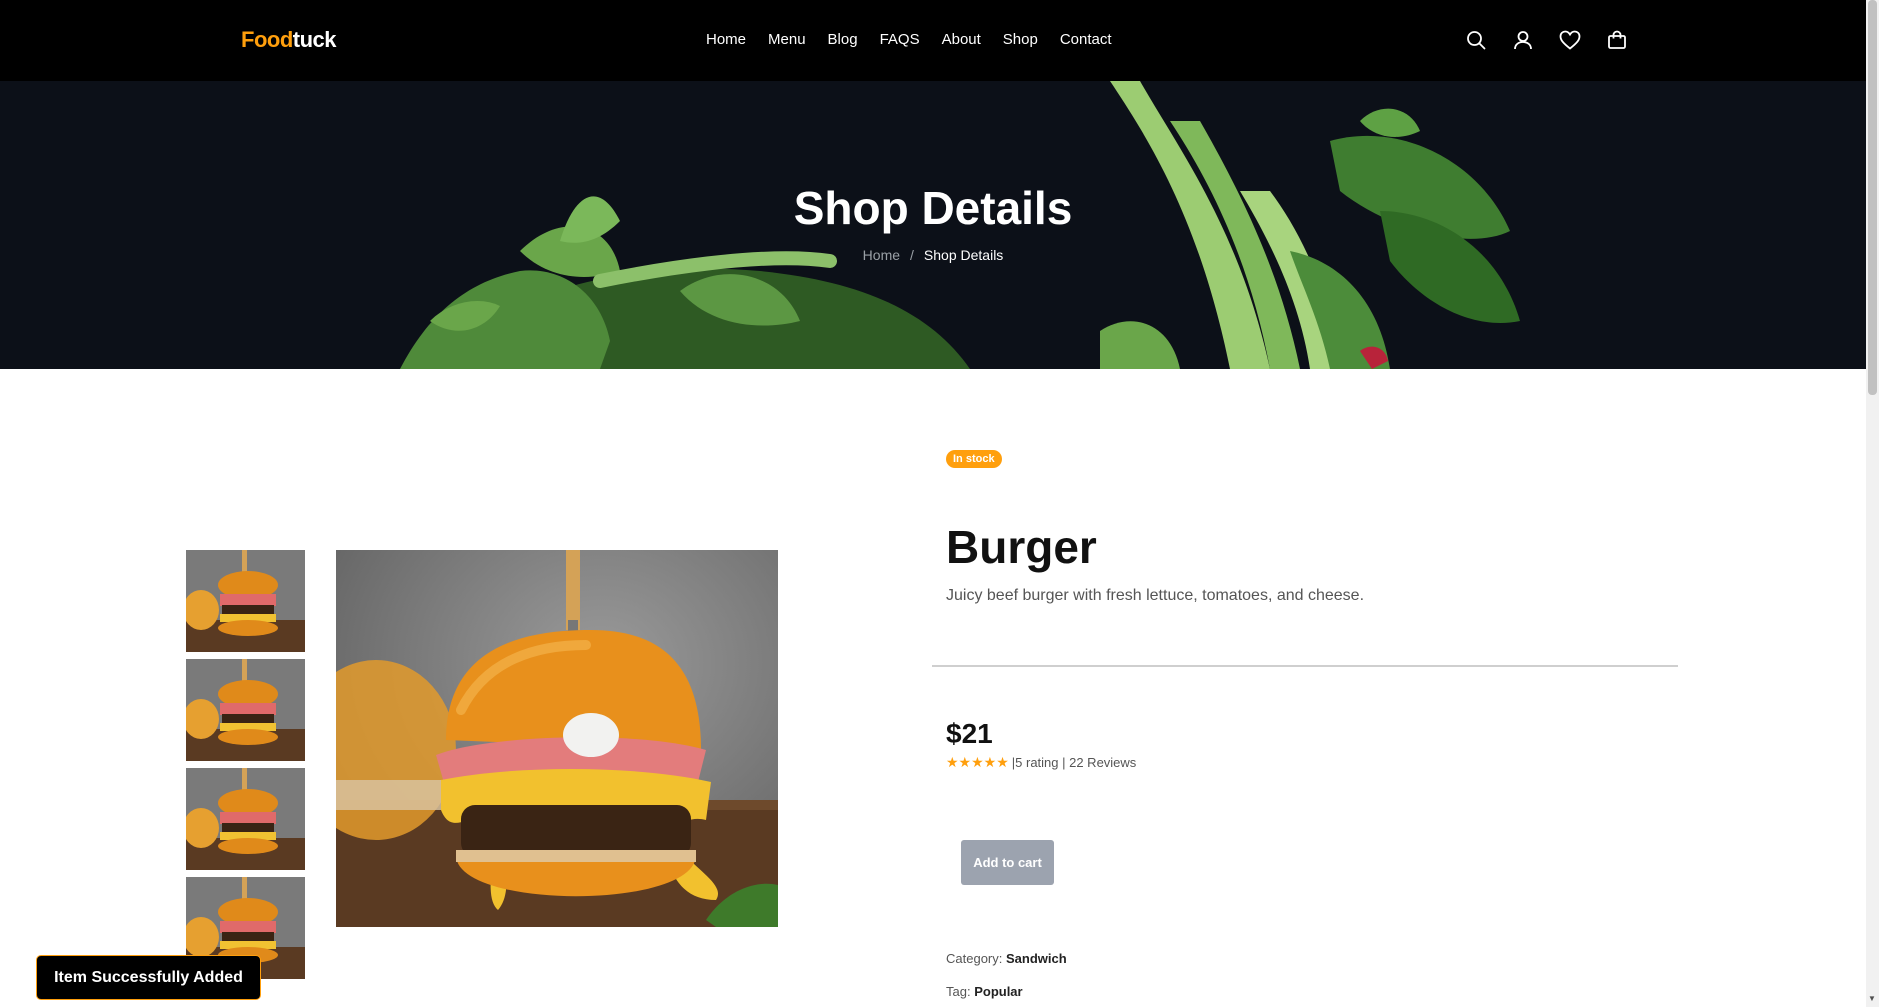 Image resolution: width=1879 pixels, height=1007 pixels. What do you see at coordinates (963, 255) in the screenshot?
I see `breadcrumb-current: Shop Details` at bounding box center [963, 255].